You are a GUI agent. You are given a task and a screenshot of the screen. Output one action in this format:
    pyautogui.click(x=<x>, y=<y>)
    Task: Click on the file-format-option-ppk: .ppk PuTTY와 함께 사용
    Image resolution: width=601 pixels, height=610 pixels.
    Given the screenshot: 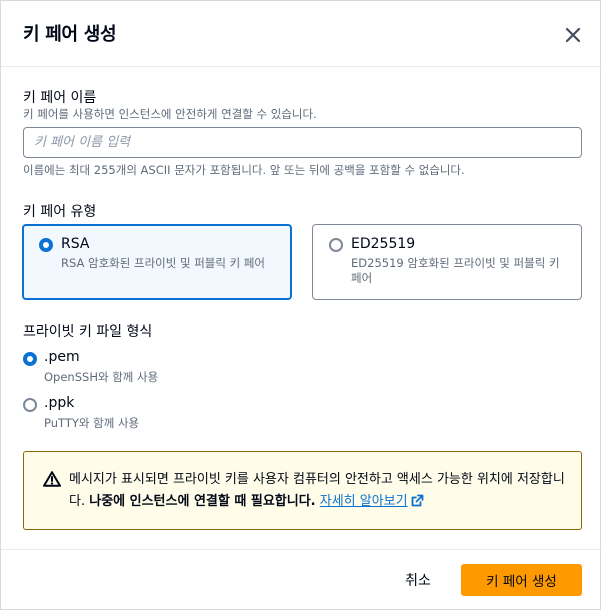 What is the action you would take?
    pyautogui.click(x=173, y=415)
    